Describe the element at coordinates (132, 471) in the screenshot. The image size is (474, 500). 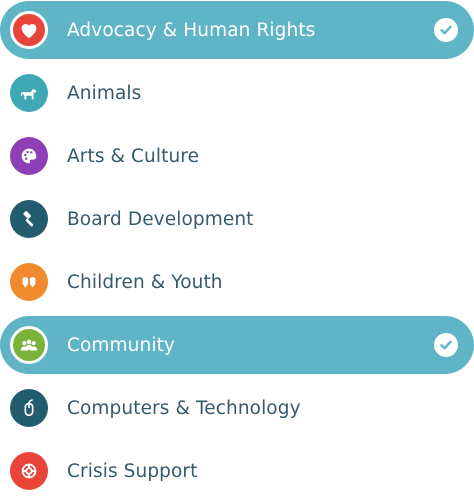
I see `category-label: Crisis Support` at that location.